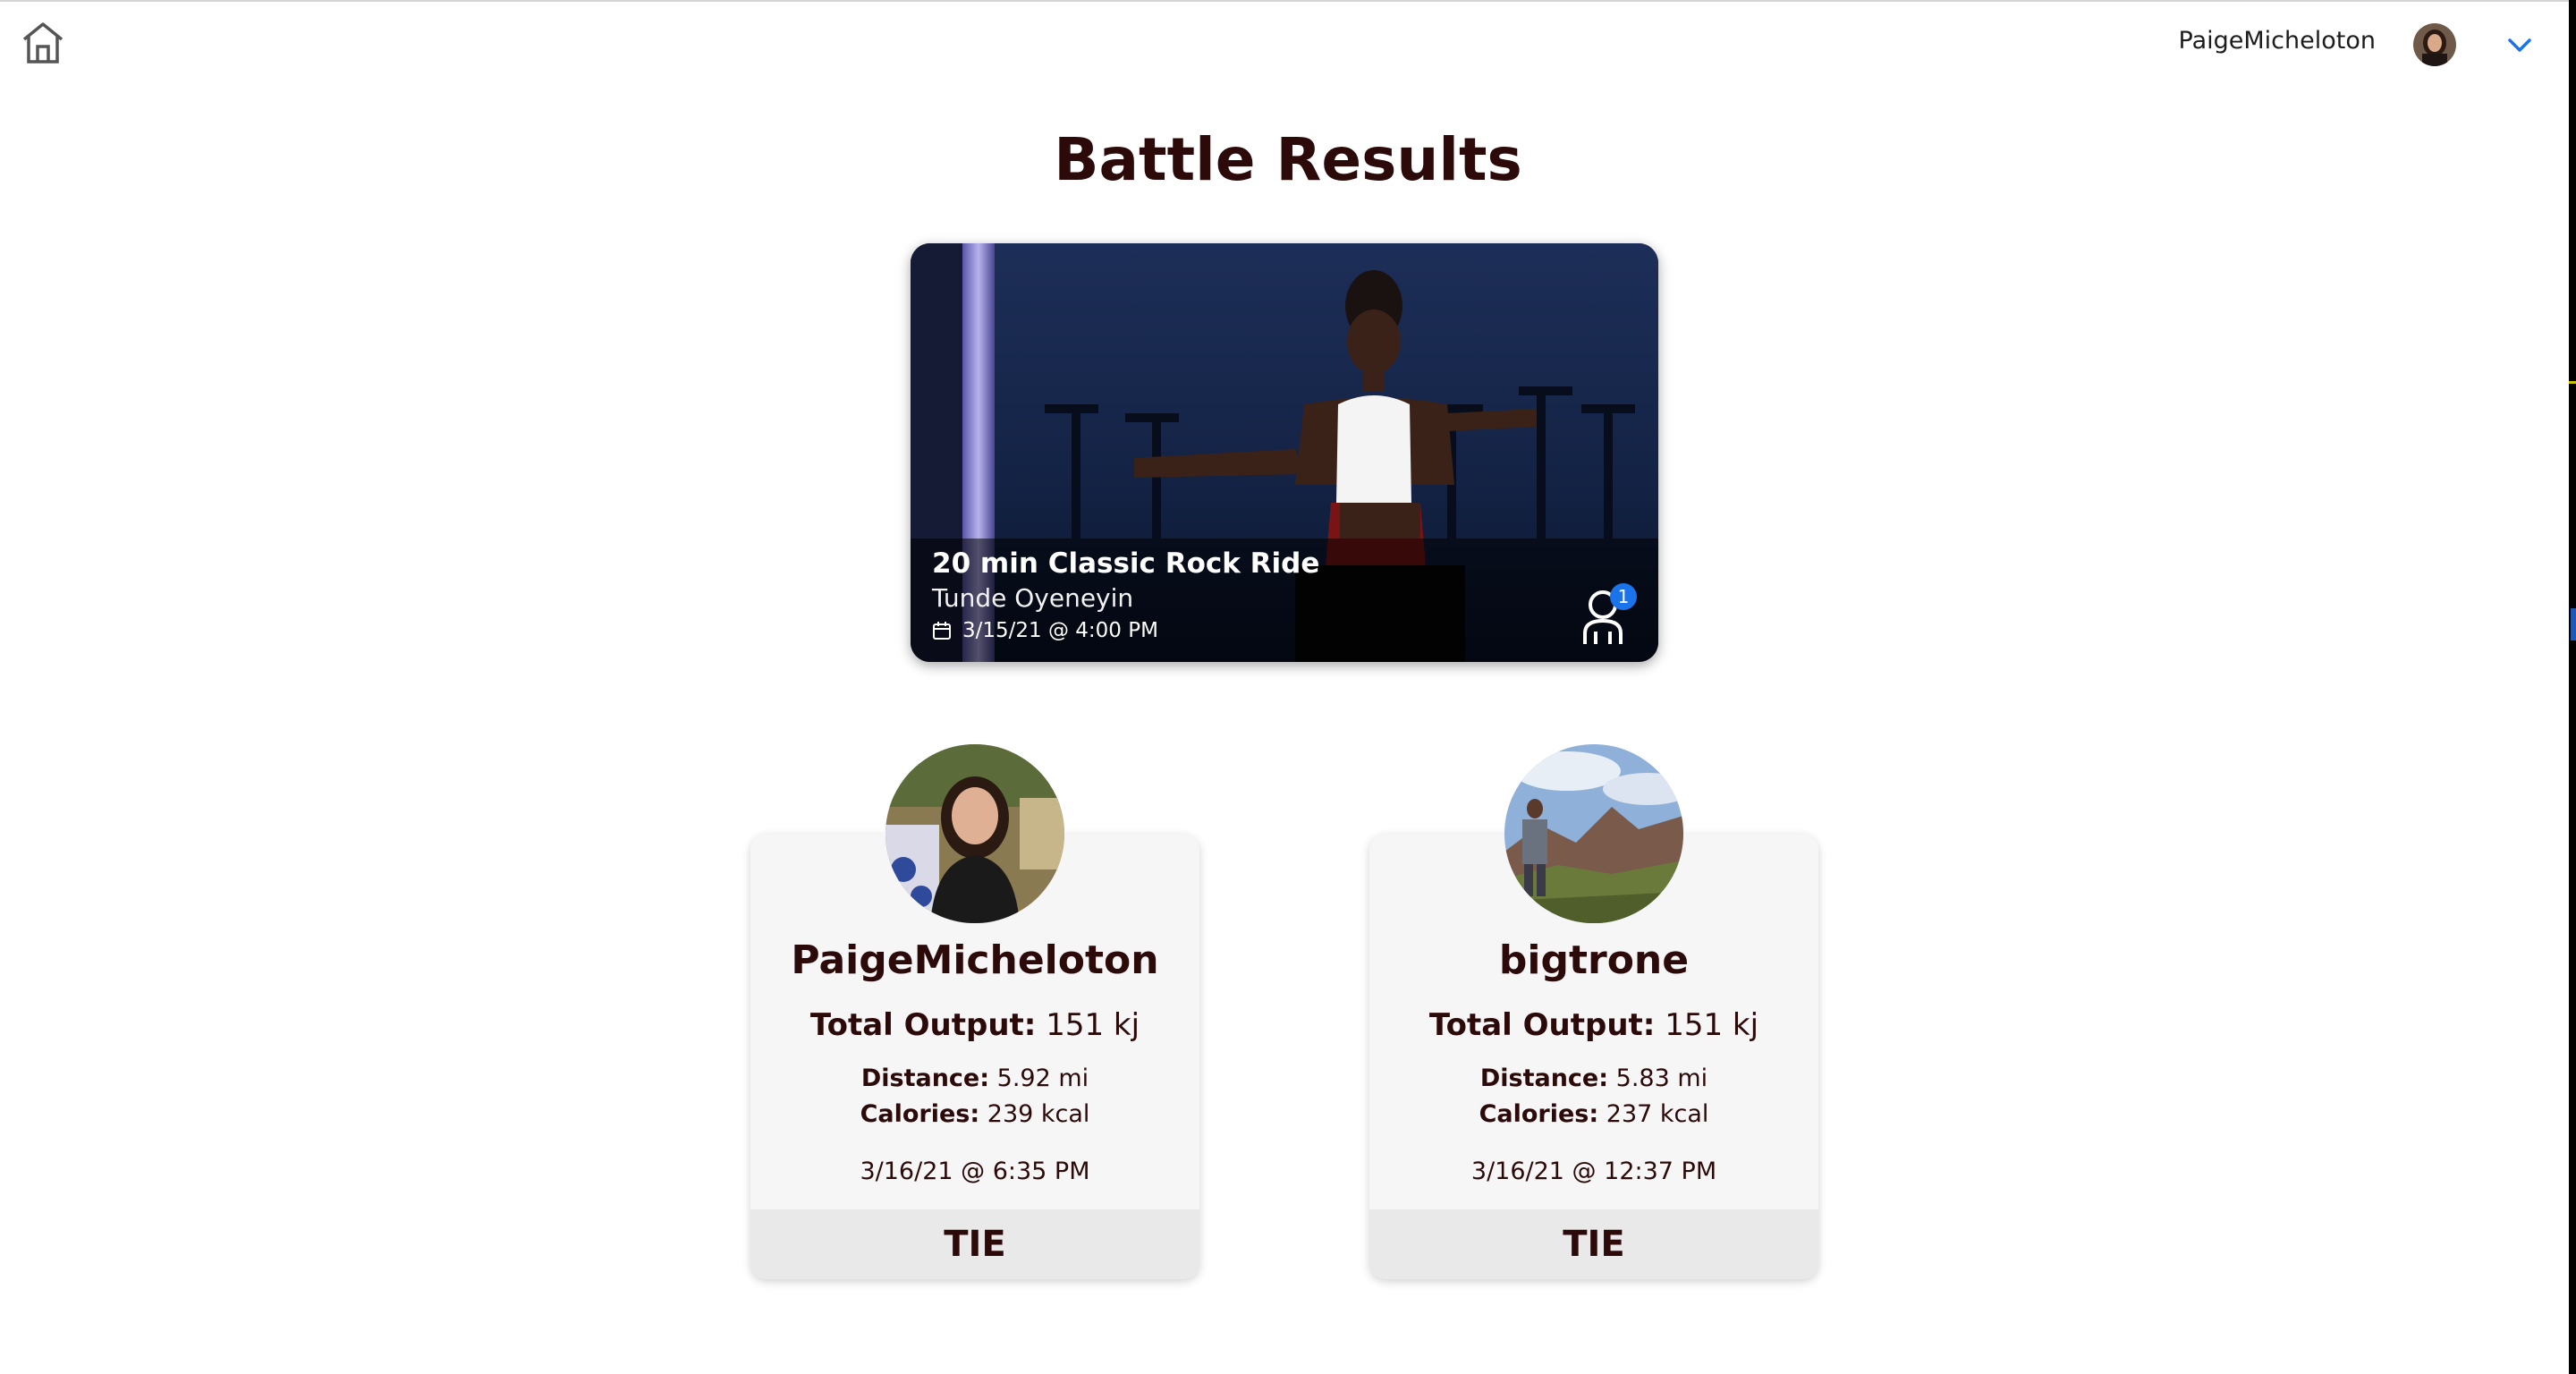 This screenshot has height=1374, width=2576. Describe the element at coordinates (2573, 624) in the screenshot. I see `scrollbar-thumb` at that location.